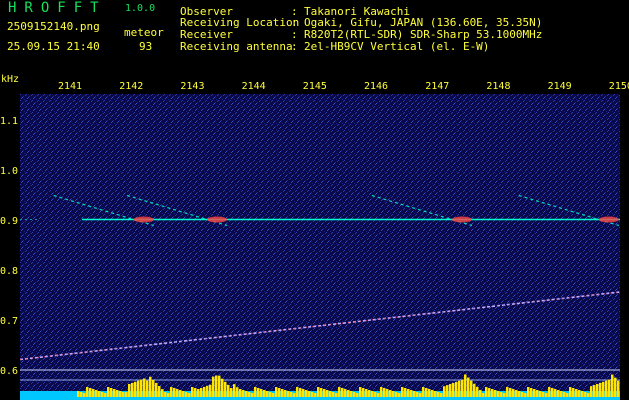 Image resolution: width=629 pixels, height=400 pixels. I want to click on detection-count: 93, so click(146, 46).